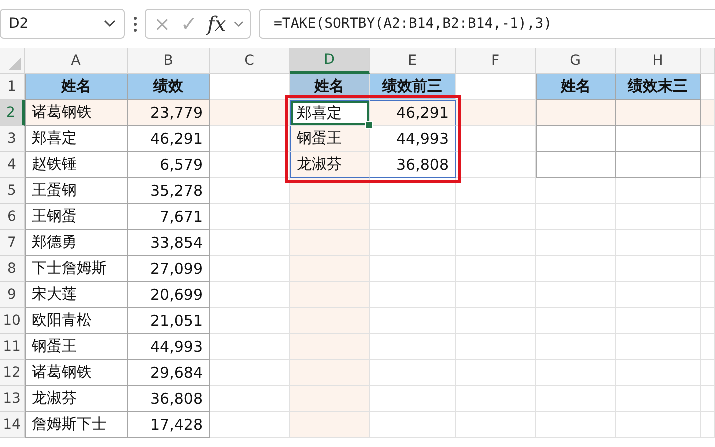 Image resolution: width=715 pixels, height=447 pixels. Describe the element at coordinates (12, 295) in the screenshot. I see `row-header: 9` at that location.